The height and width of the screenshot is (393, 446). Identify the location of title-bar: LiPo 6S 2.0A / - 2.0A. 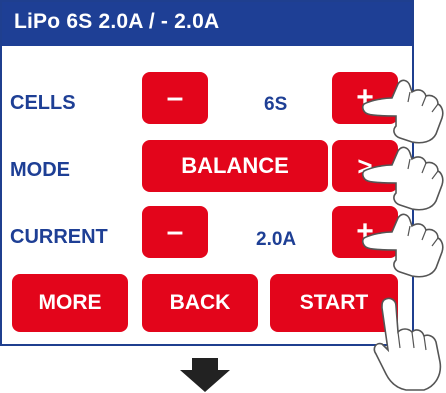
(207, 24).